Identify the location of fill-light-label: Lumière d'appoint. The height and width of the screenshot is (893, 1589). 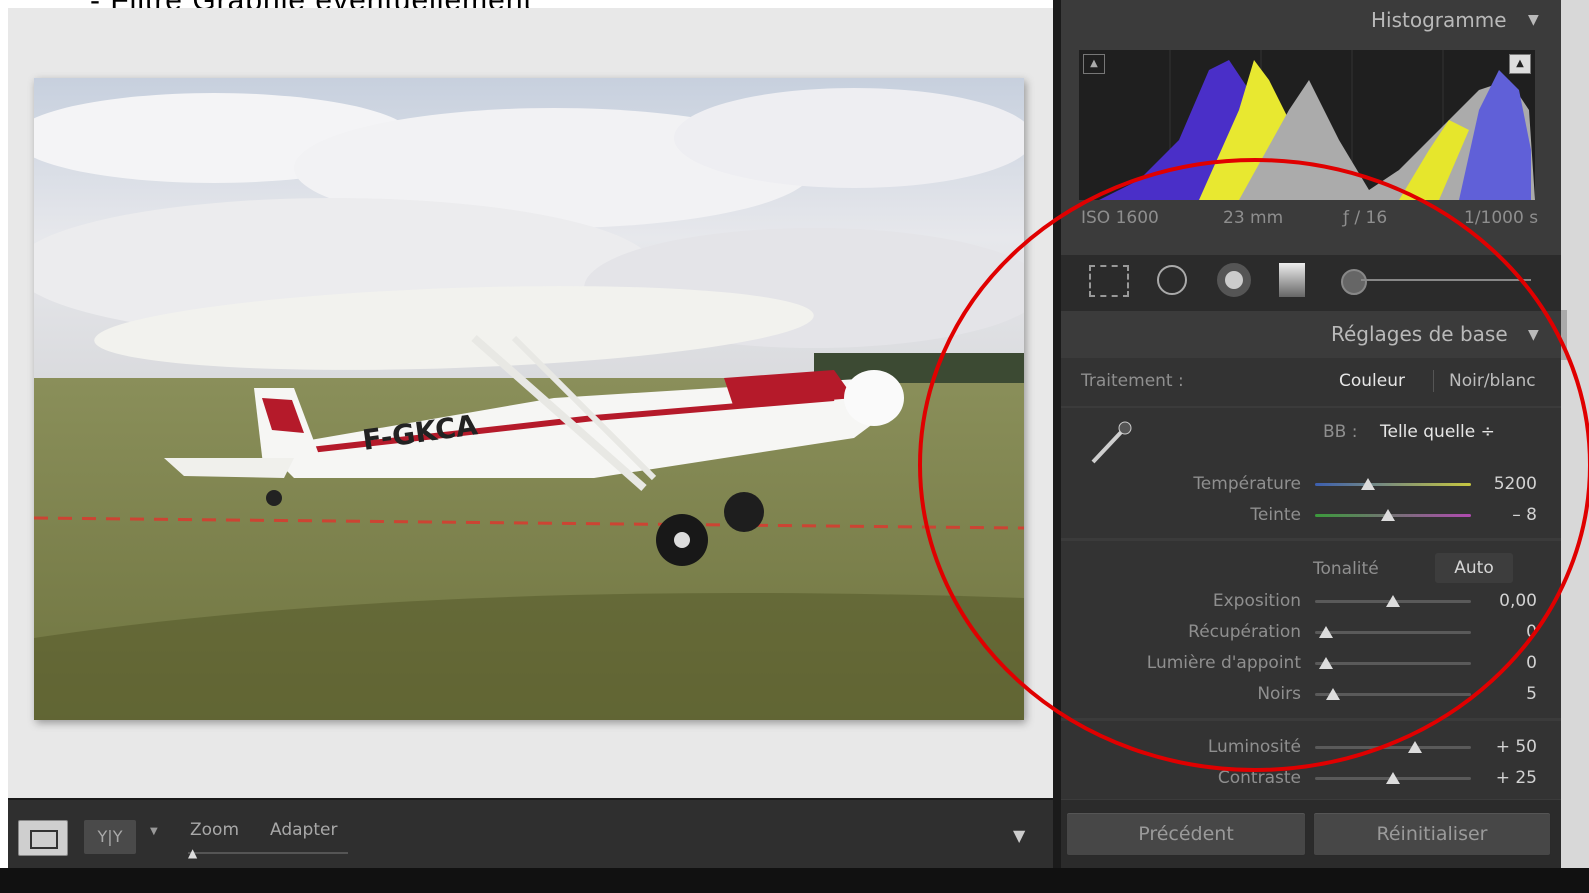
(1223, 663).